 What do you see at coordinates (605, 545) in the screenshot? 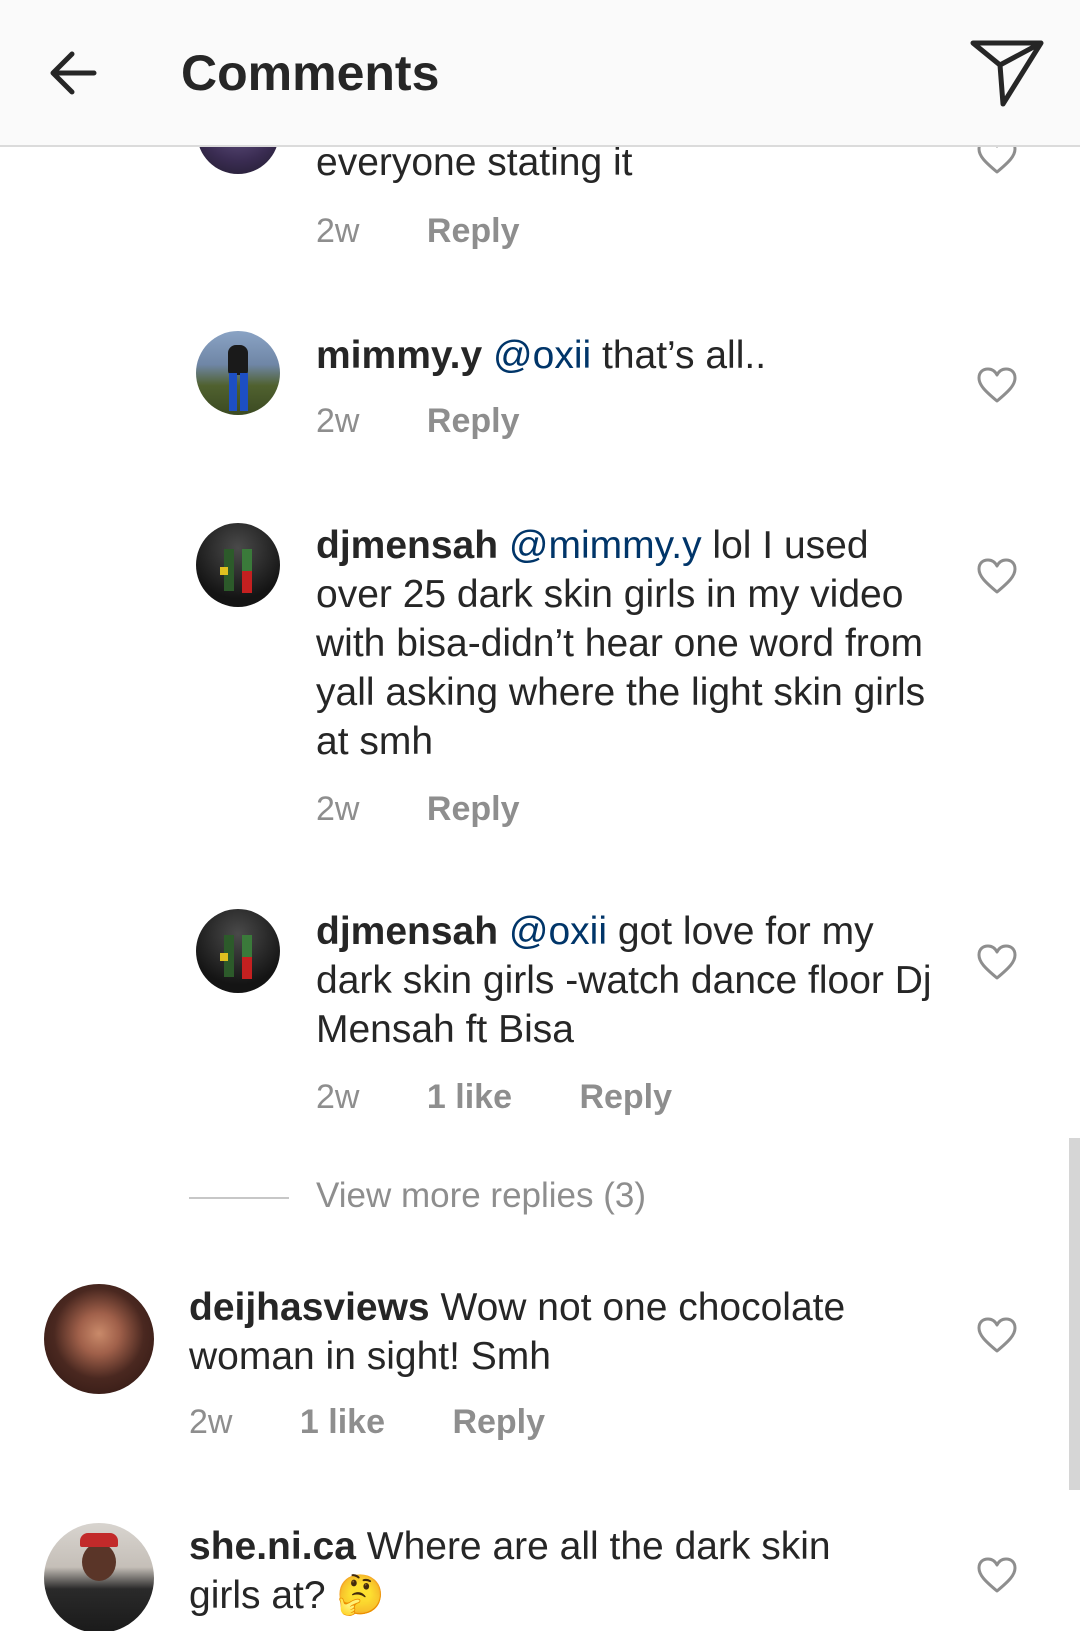
I see `mention-link: @mimmy.y` at bounding box center [605, 545].